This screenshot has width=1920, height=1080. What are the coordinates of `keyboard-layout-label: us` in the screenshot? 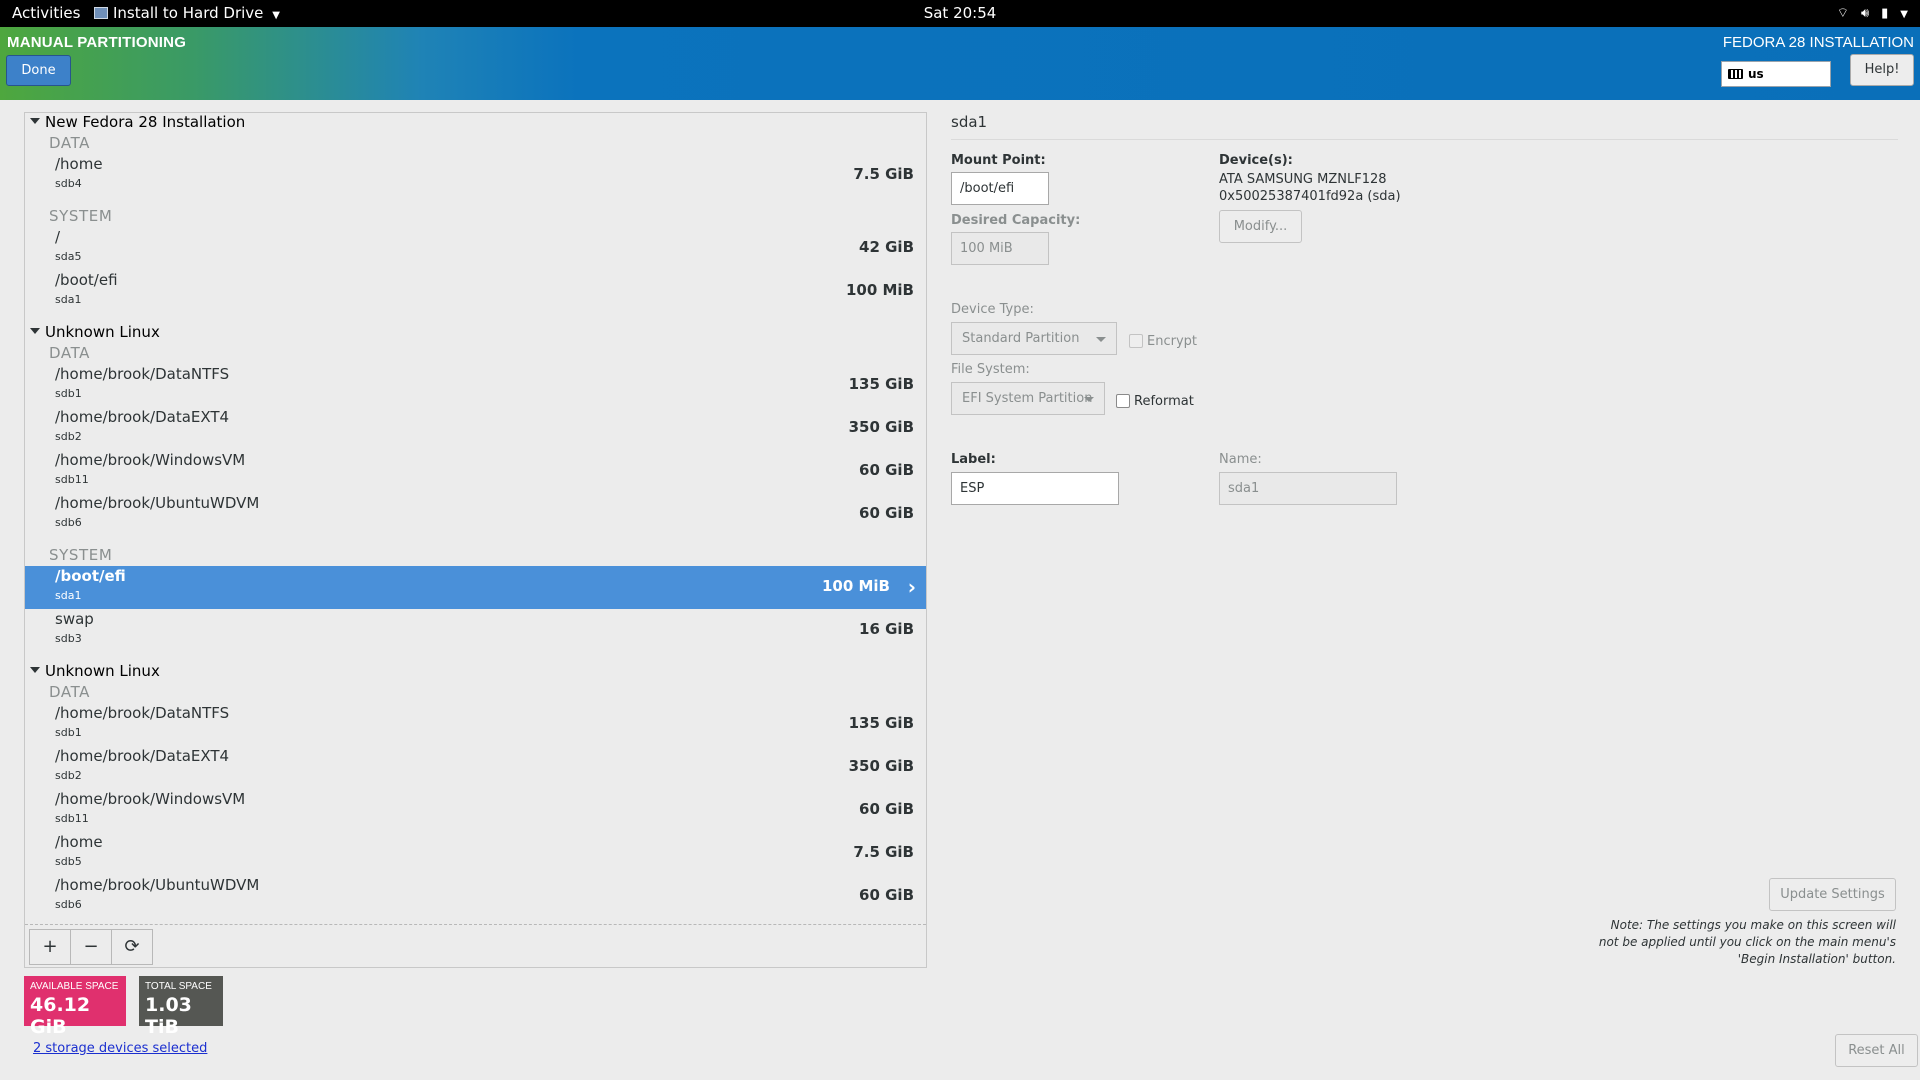 It's located at (1756, 74).